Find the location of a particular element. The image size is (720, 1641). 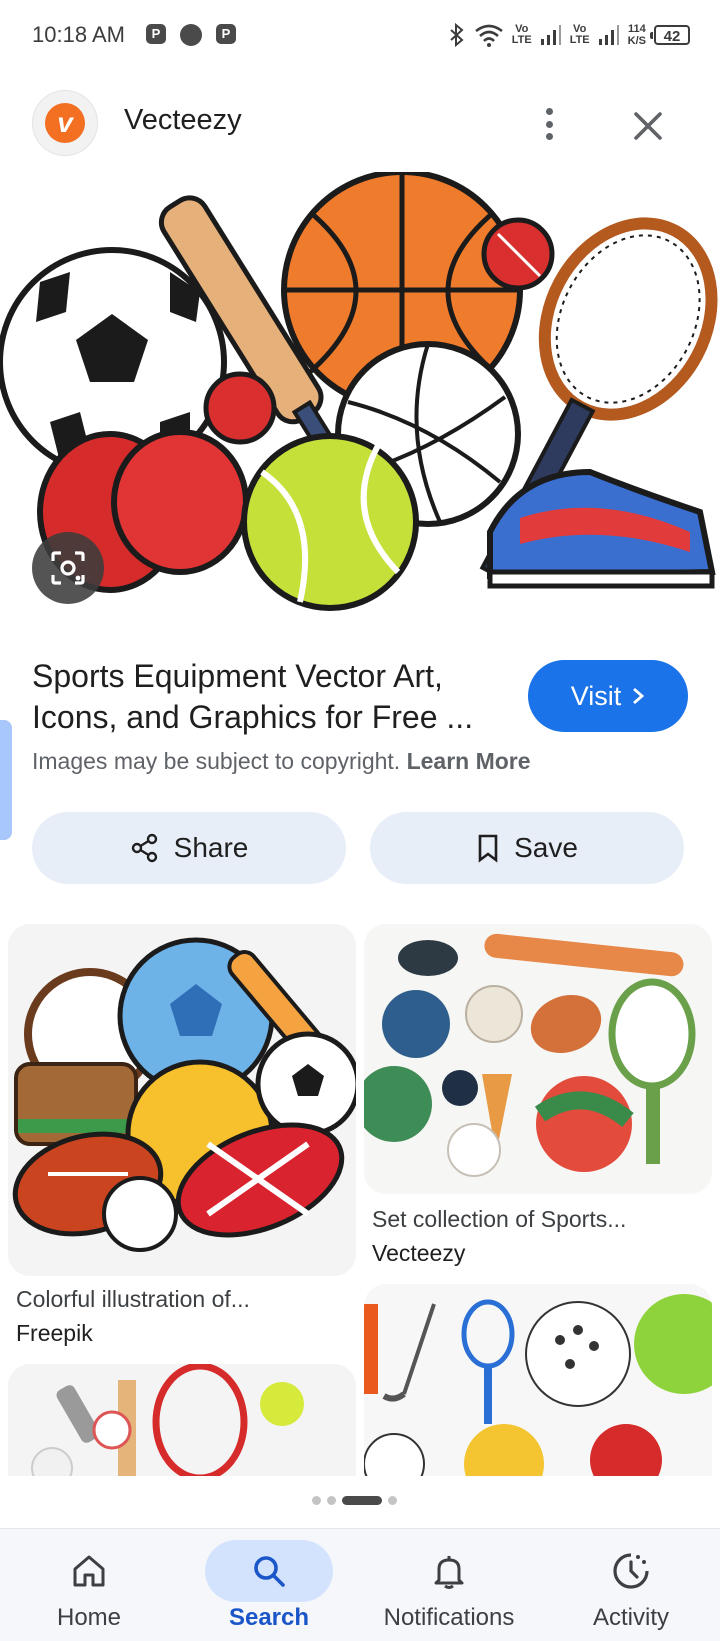

vecteezy-logo-icon: v is located at coordinates (65, 123).